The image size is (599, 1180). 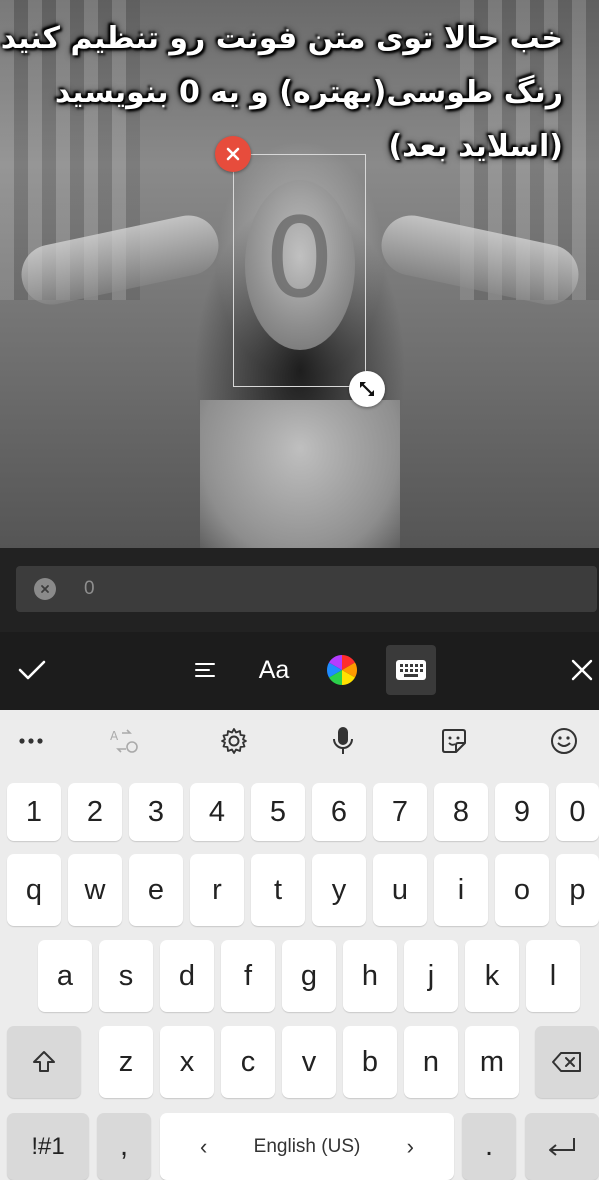 I want to click on backspace-icon, so click(x=566, y=1062).